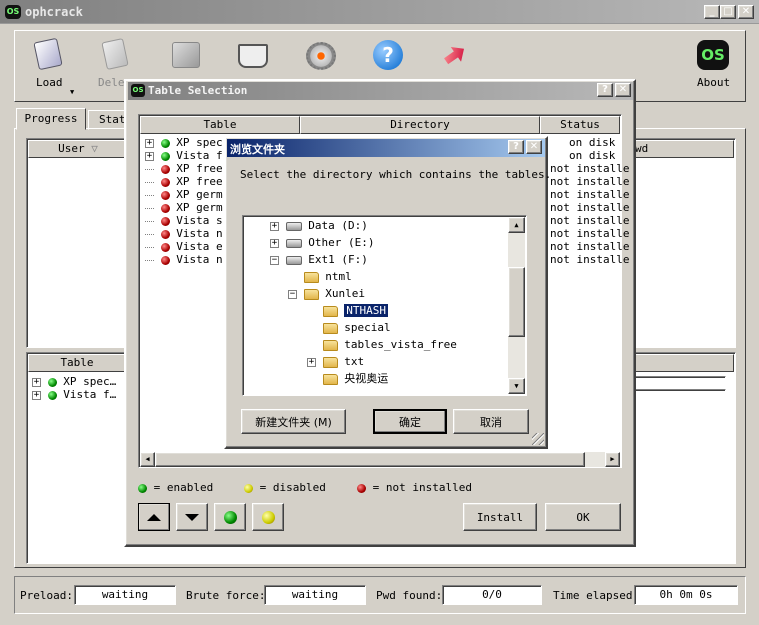 The width and height of the screenshot is (759, 625). Describe the element at coordinates (315, 595) in the screenshot. I see `brute-force-value: waiting` at that location.